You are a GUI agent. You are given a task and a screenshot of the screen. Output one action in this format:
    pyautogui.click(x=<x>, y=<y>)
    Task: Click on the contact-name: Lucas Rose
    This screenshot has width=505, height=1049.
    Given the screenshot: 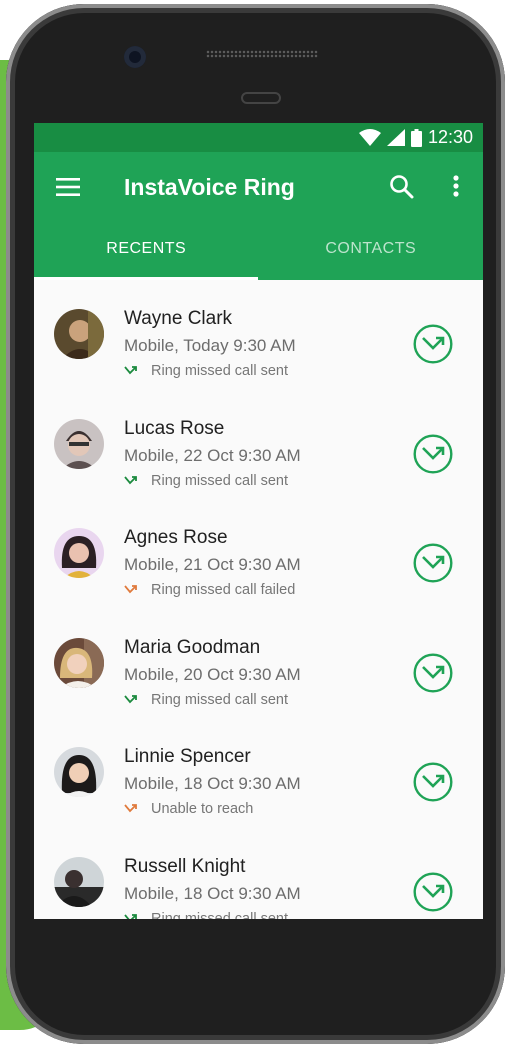 What is the action you would take?
    pyautogui.click(x=174, y=428)
    